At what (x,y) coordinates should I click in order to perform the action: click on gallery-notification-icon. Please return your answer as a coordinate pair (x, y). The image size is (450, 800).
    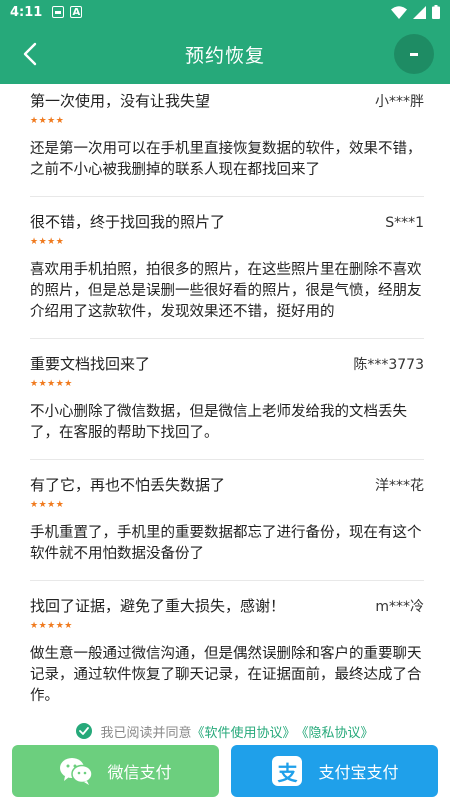
    Looking at the image, I should click on (58, 12).